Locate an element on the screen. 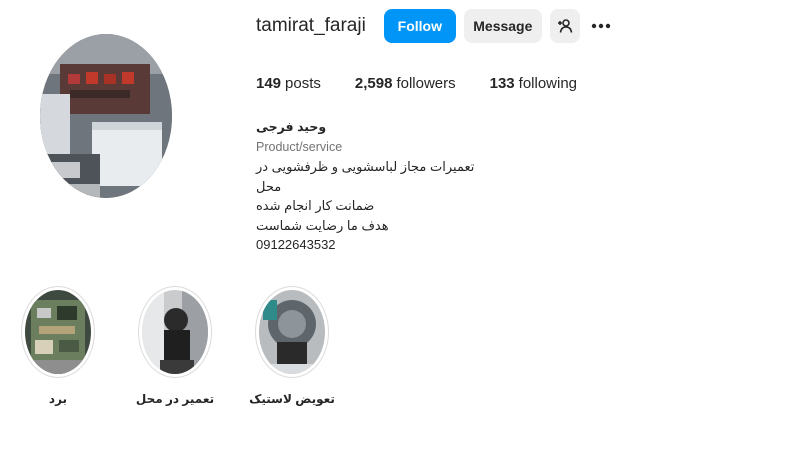 The width and height of the screenshot is (800, 450). profile-header: tamirat_faraji Follow Message is located at coordinates (434, 26).